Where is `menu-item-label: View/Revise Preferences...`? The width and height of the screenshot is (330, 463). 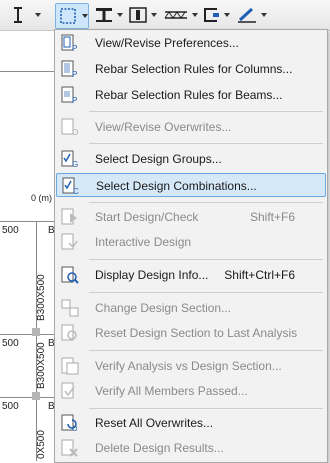
menu-item-label: View/Revise Preferences... is located at coordinates (167, 43).